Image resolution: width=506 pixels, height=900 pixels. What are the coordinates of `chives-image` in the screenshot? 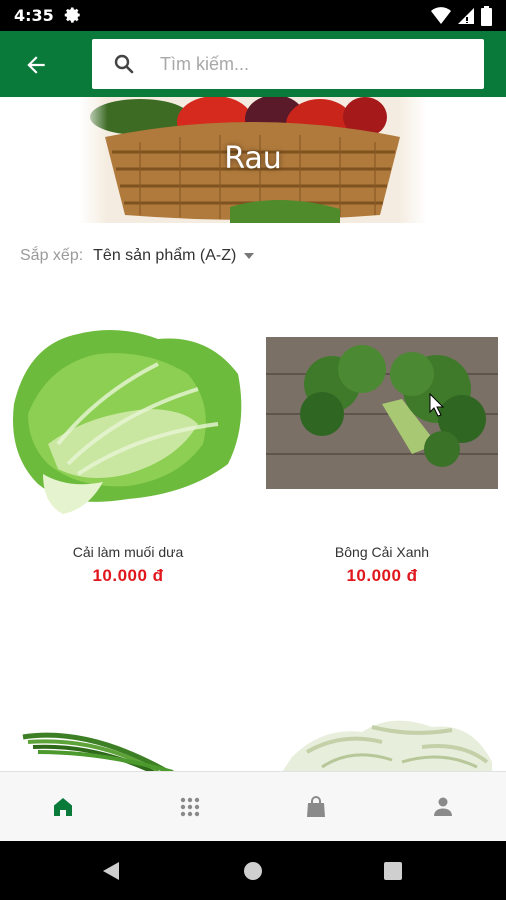 It's located at (128, 721).